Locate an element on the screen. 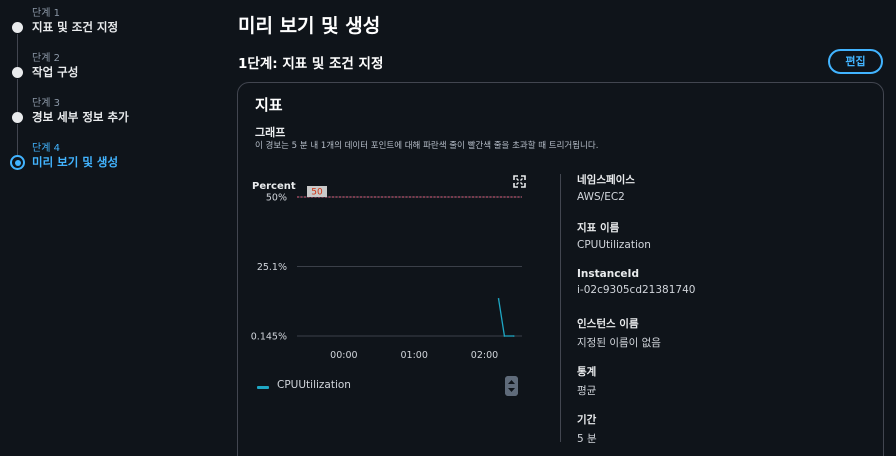 Image resolution: width=896 pixels, height=456 pixels. detail-instance-id: InstanceId i-02c9305cd21381740 is located at coordinates (636, 282).